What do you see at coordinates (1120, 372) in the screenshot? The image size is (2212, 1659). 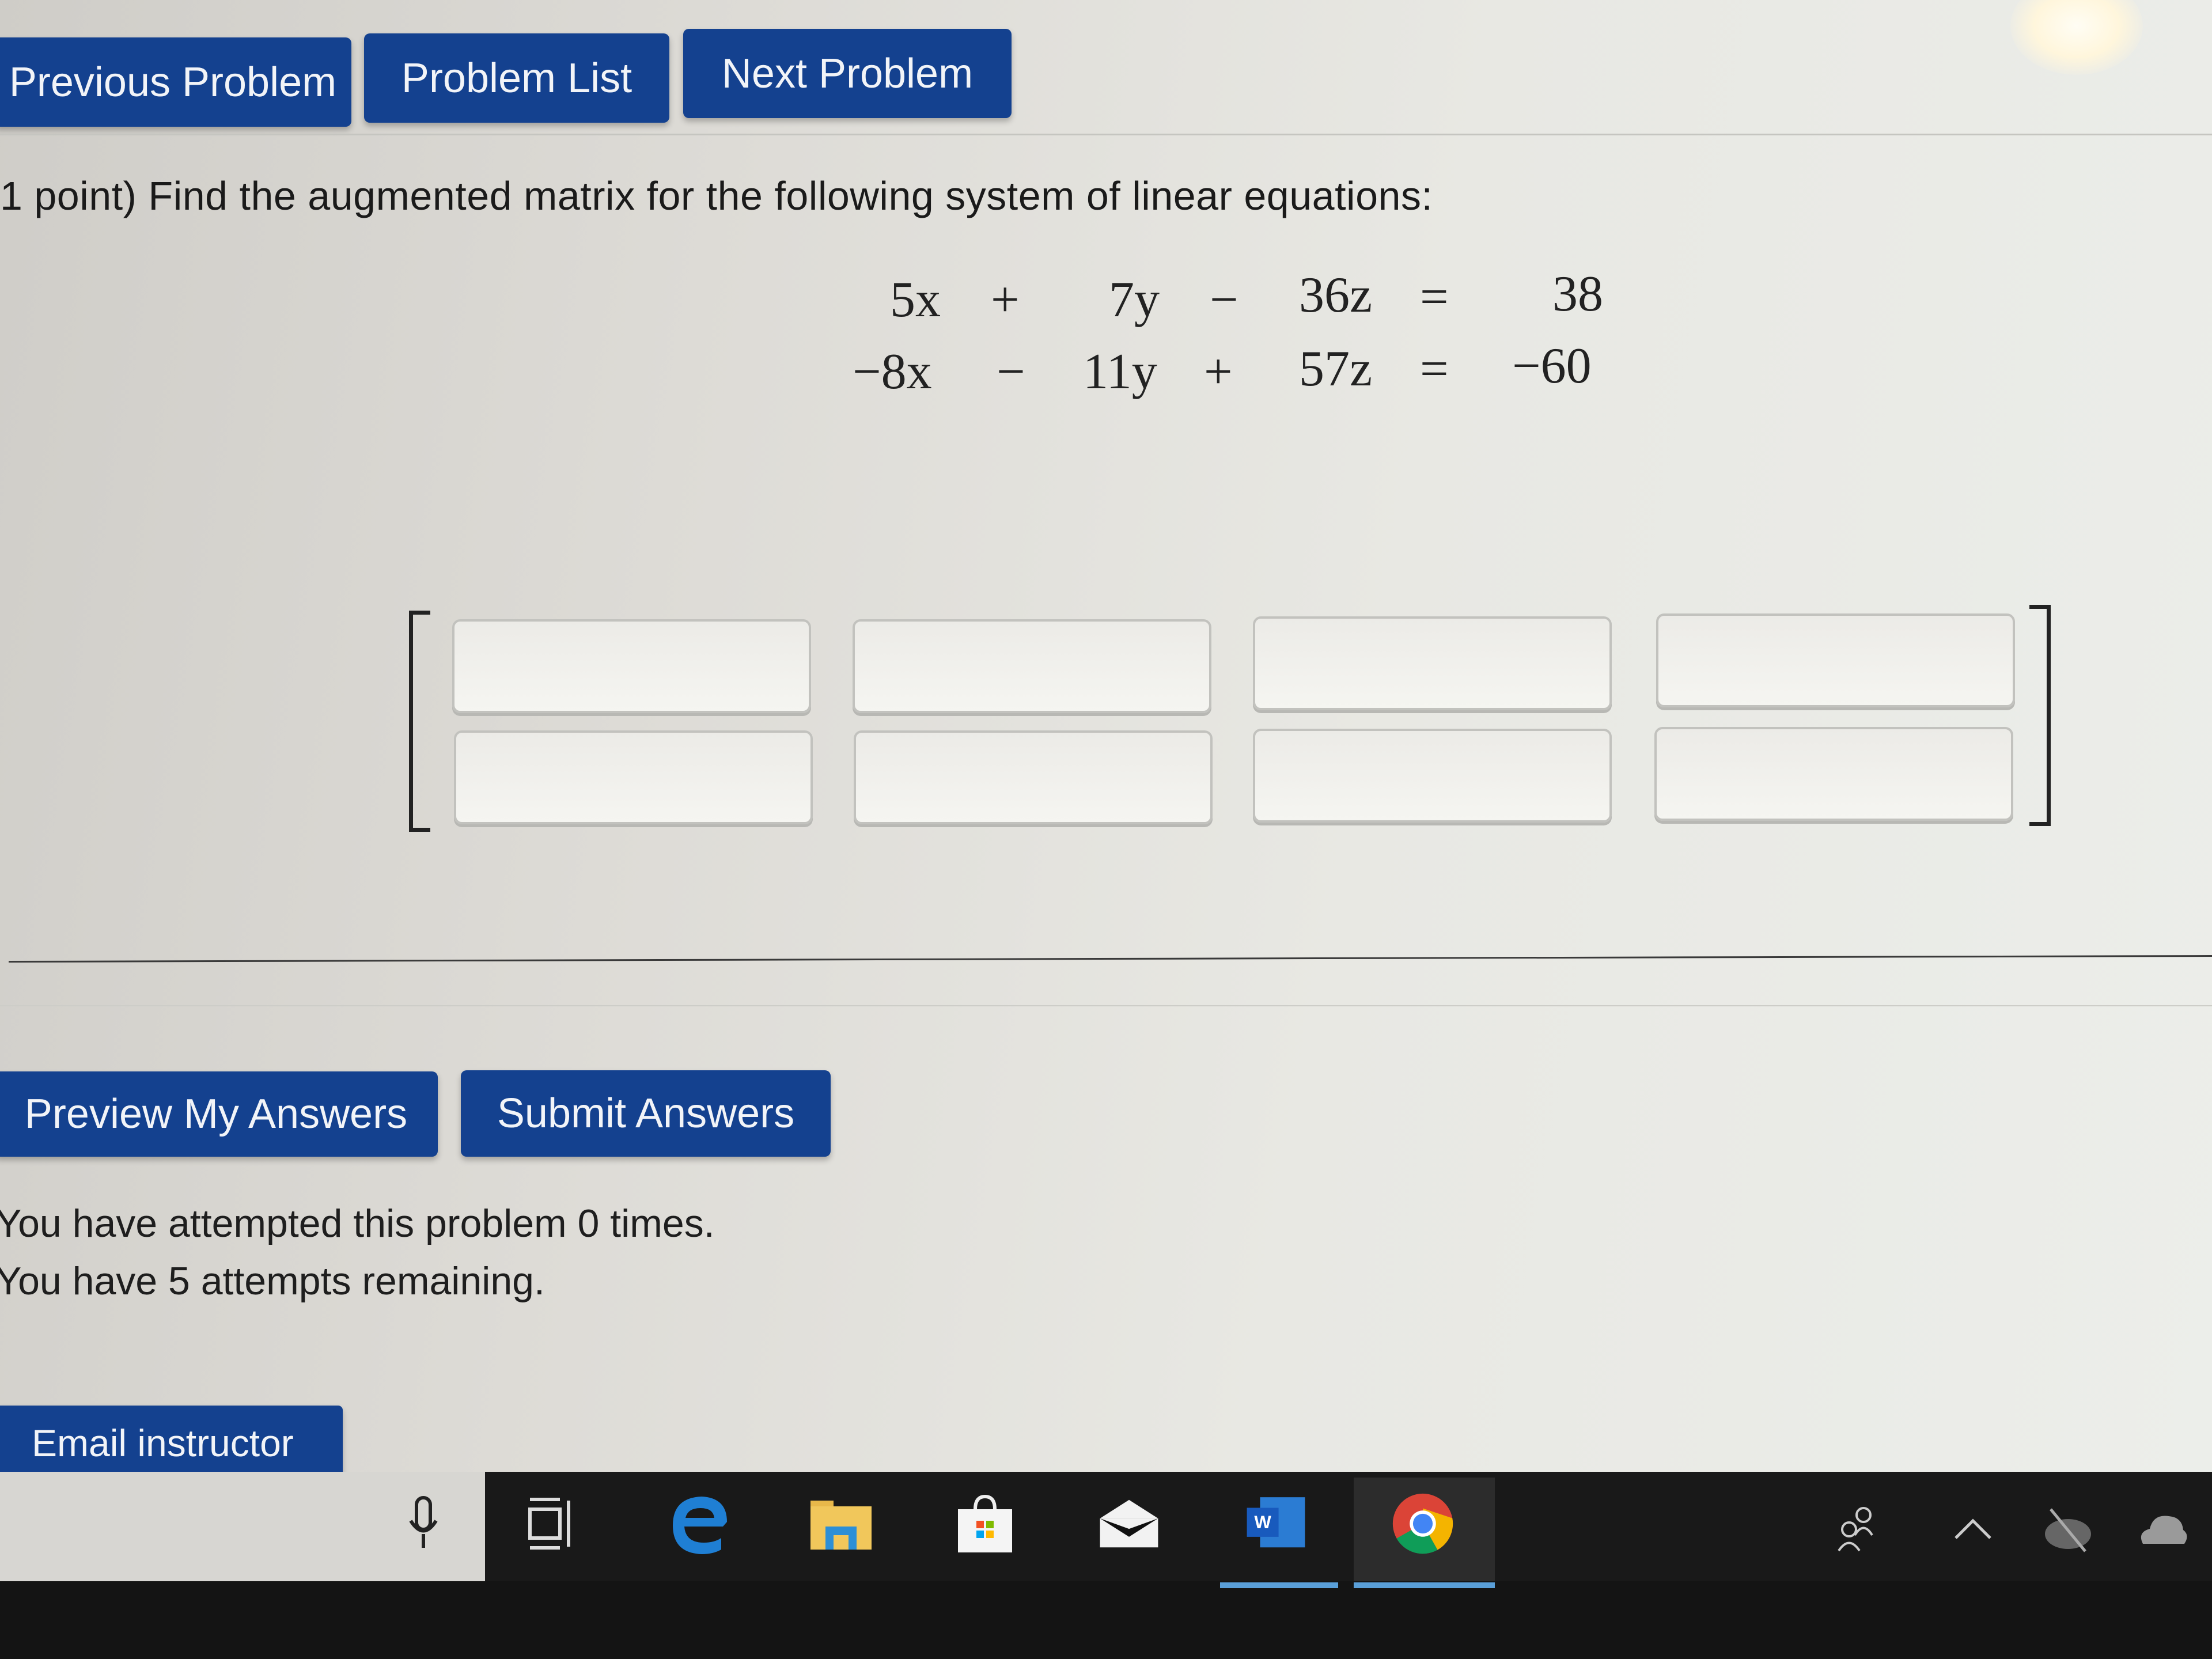 I see `eq2-term-y: 11y` at bounding box center [1120, 372].